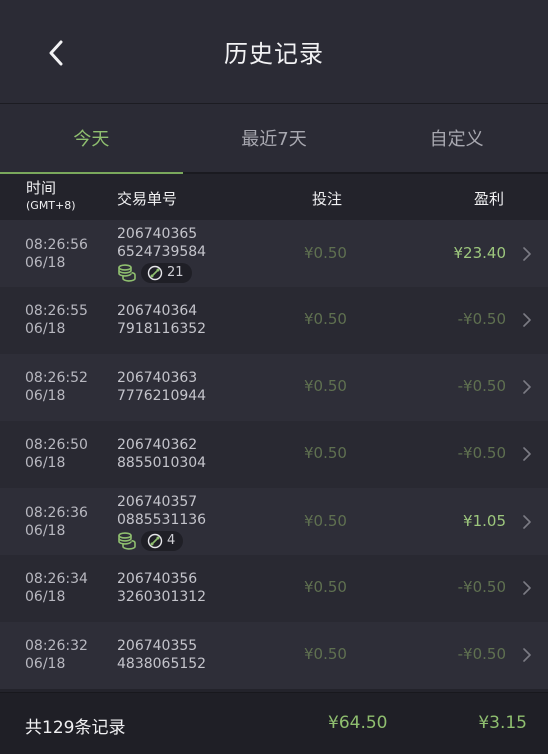 The image size is (548, 754). Describe the element at coordinates (162, 329) in the screenshot. I see `row-order-line2: 7918116352` at that location.